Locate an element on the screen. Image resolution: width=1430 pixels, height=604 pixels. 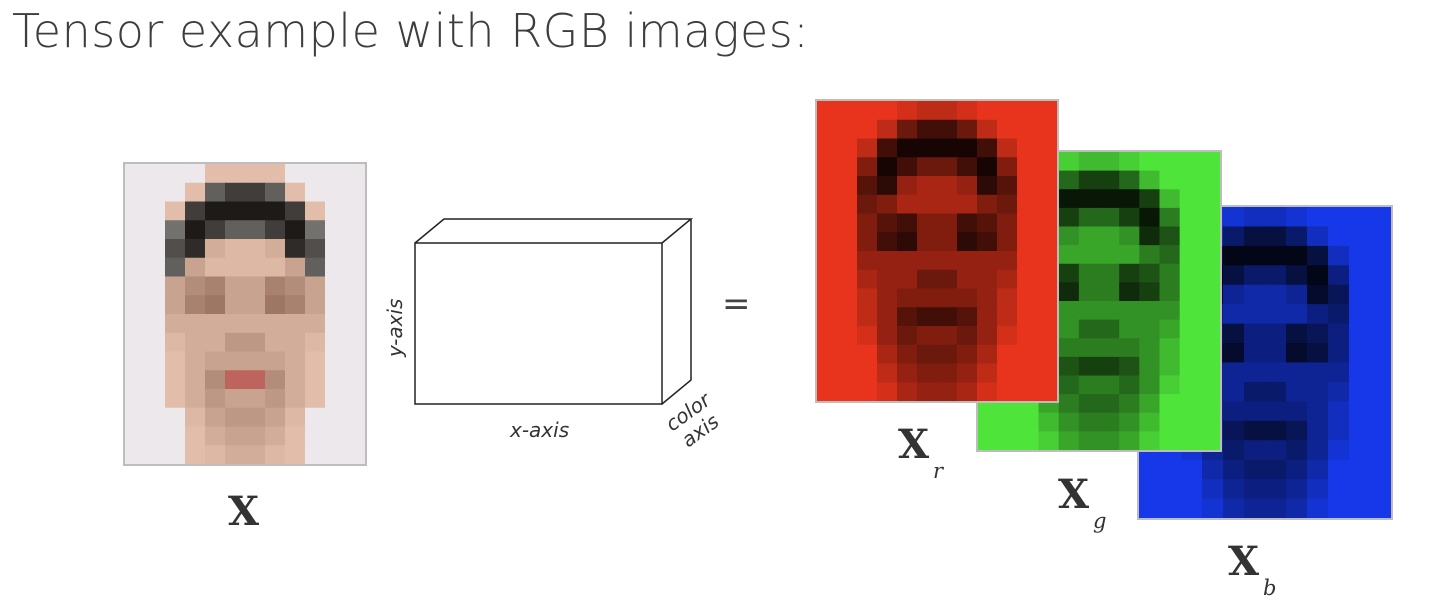
tensor-box-top is located at coordinates (554, 231).